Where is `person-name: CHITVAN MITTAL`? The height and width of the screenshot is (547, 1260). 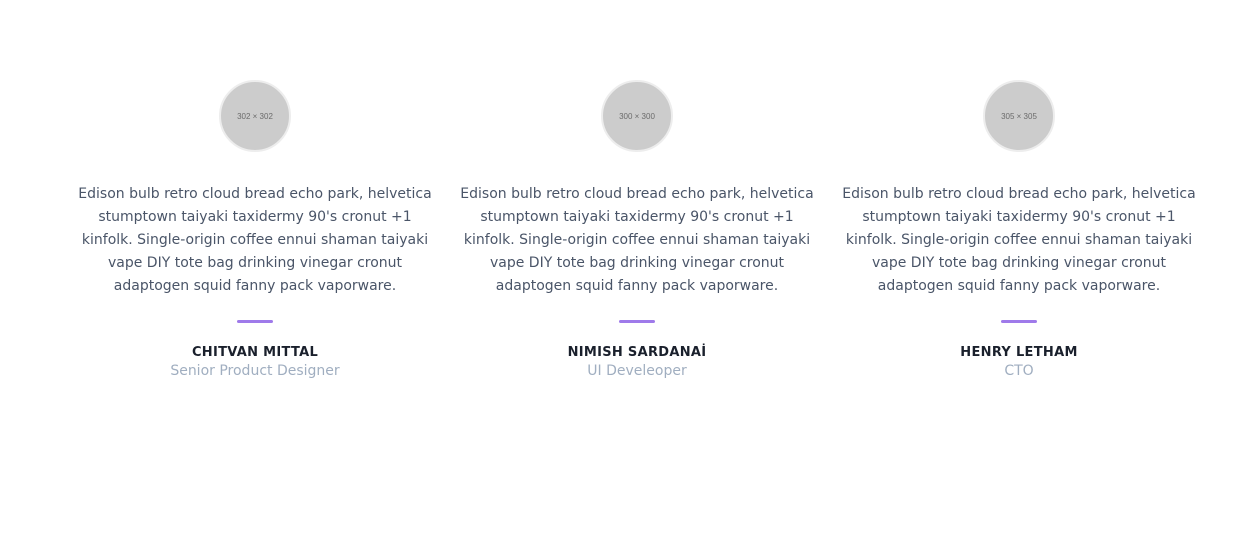
person-name: CHITVAN MITTAL is located at coordinates (255, 352).